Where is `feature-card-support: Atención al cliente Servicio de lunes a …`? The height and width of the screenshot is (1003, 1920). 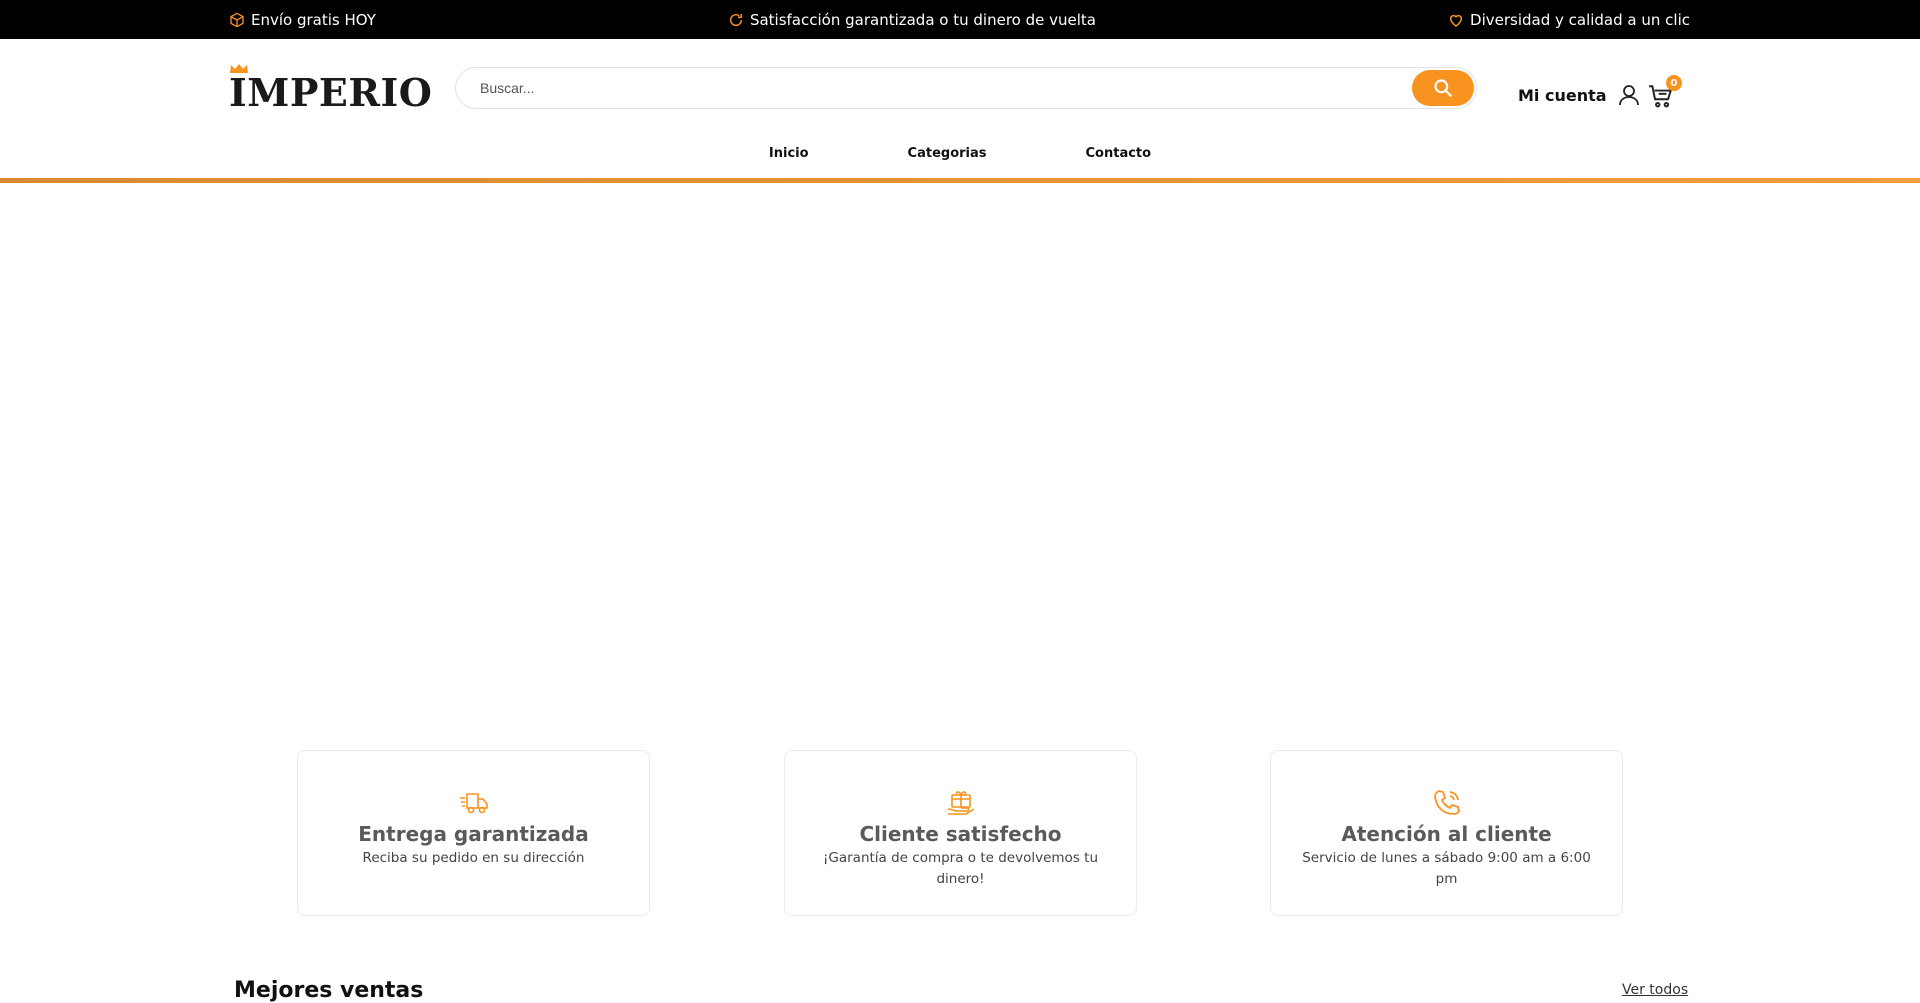
feature-card-support: Atención al cliente Servicio de lunes a … is located at coordinates (1446, 833).